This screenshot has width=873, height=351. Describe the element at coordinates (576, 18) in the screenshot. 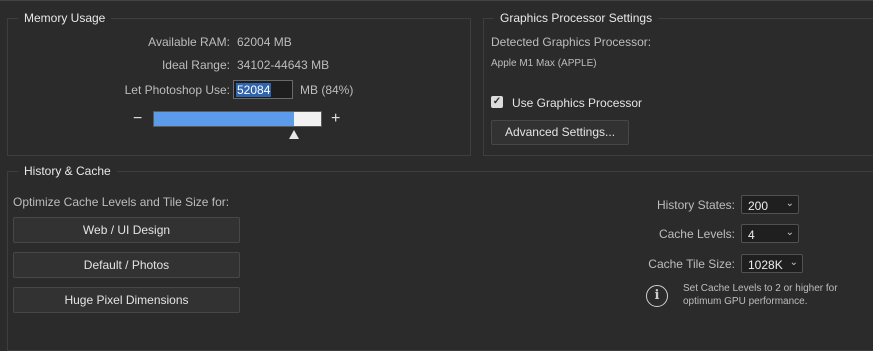

I see `gpu-settings-title: Graphics Processor Settings` at that location.